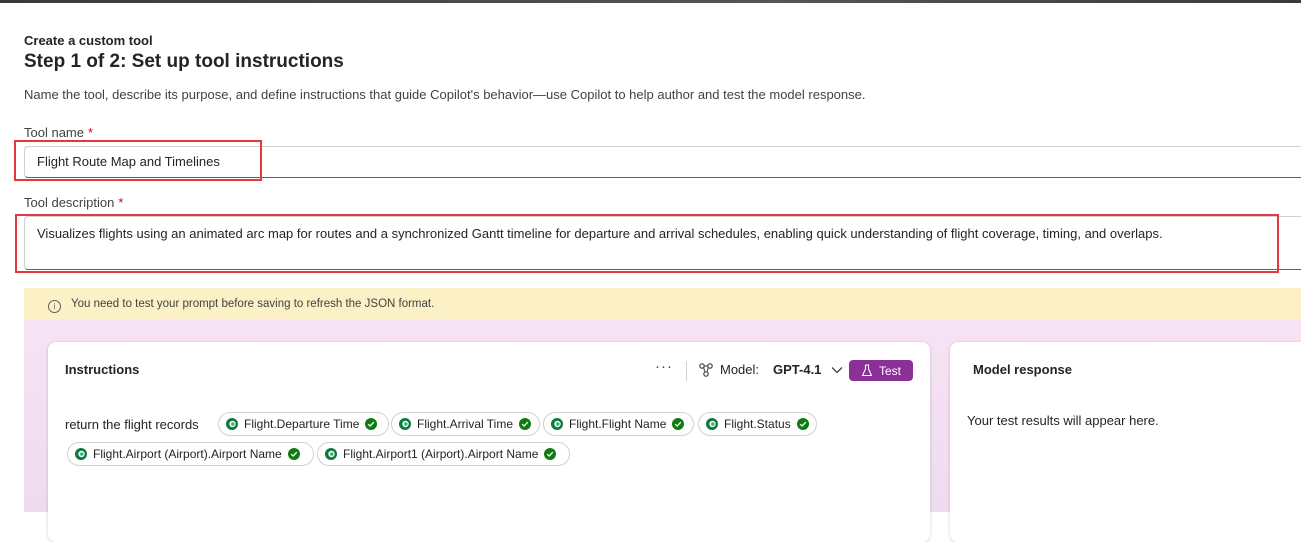 This screenshot has width=1301, height=542. What do you see at coordinates (465, 424) in the screenshot?
I see `chip-arrival-time: Flight.Arrival Time` at bounding box center [465, 424].